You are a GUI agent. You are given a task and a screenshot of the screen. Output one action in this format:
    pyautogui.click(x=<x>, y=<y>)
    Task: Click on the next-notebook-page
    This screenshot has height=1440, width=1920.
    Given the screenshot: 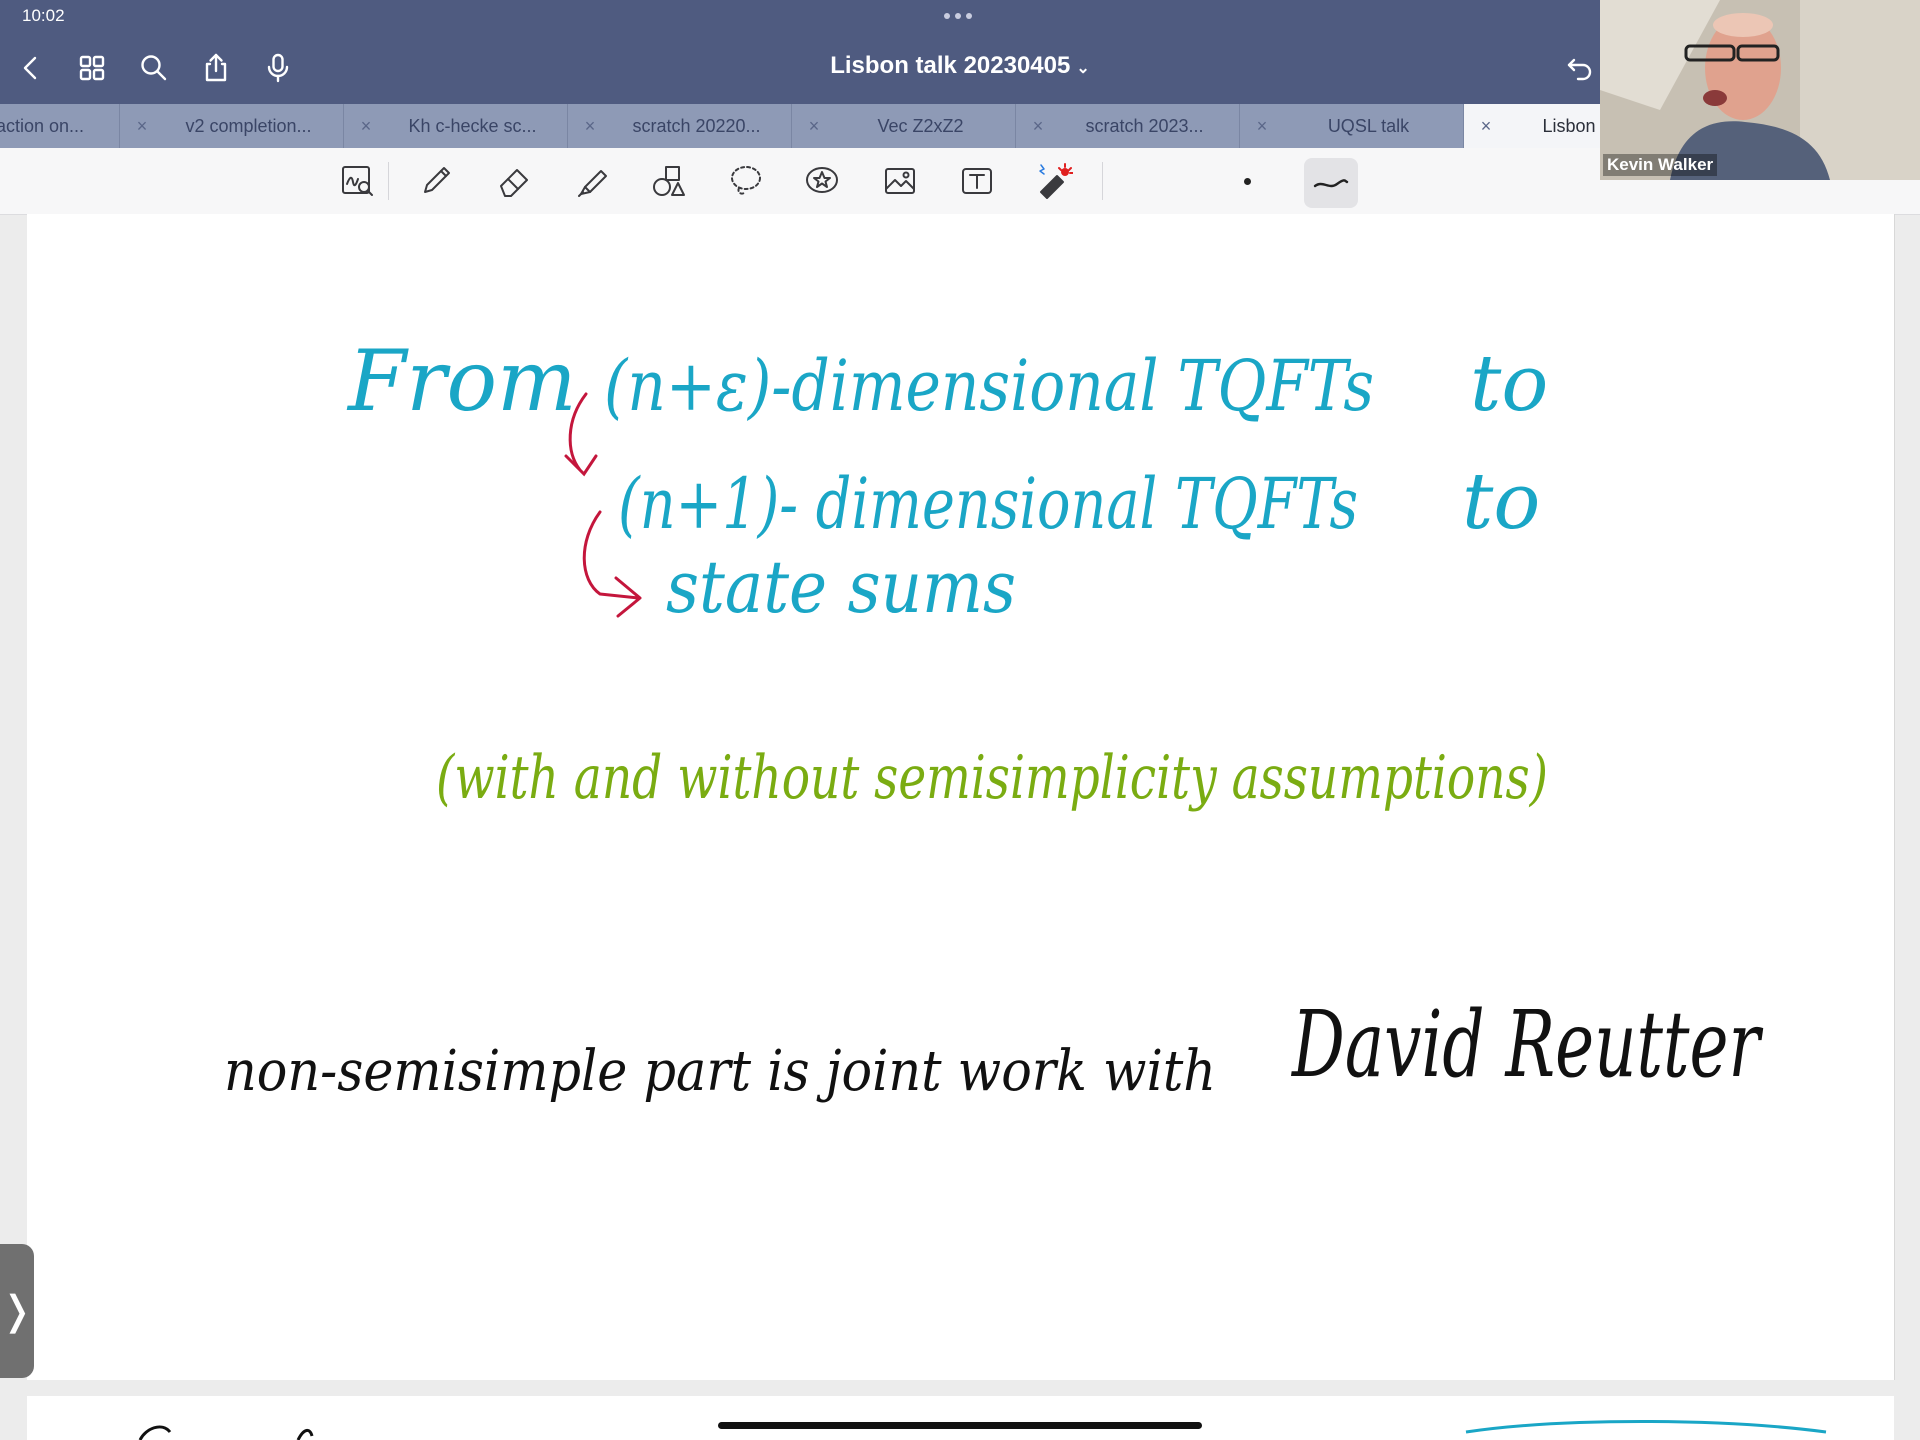 What is the action you would take?
    pyautogui.click(x=960, y=1418)
    